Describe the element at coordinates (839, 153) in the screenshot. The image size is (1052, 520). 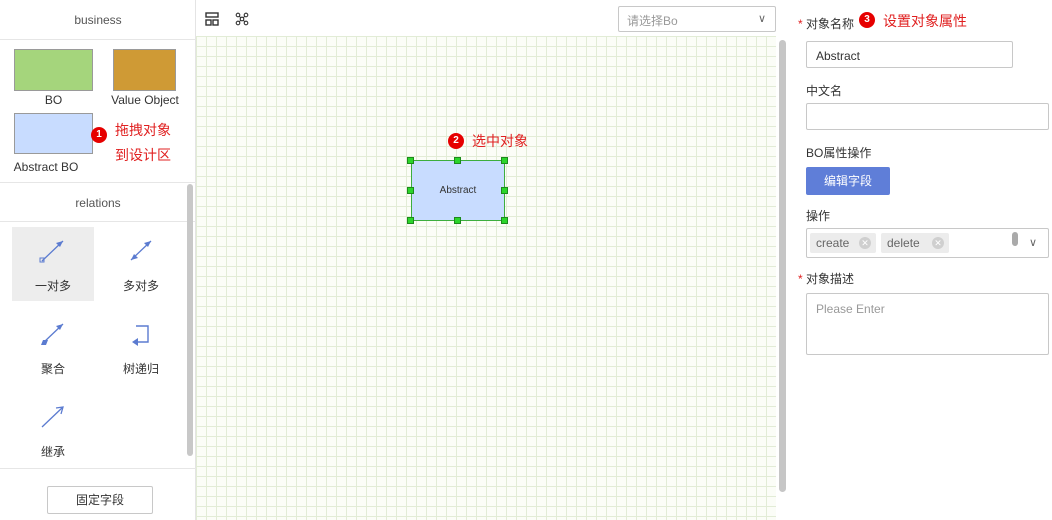
I see `bo-attr-label: BO属性操作` at that location.